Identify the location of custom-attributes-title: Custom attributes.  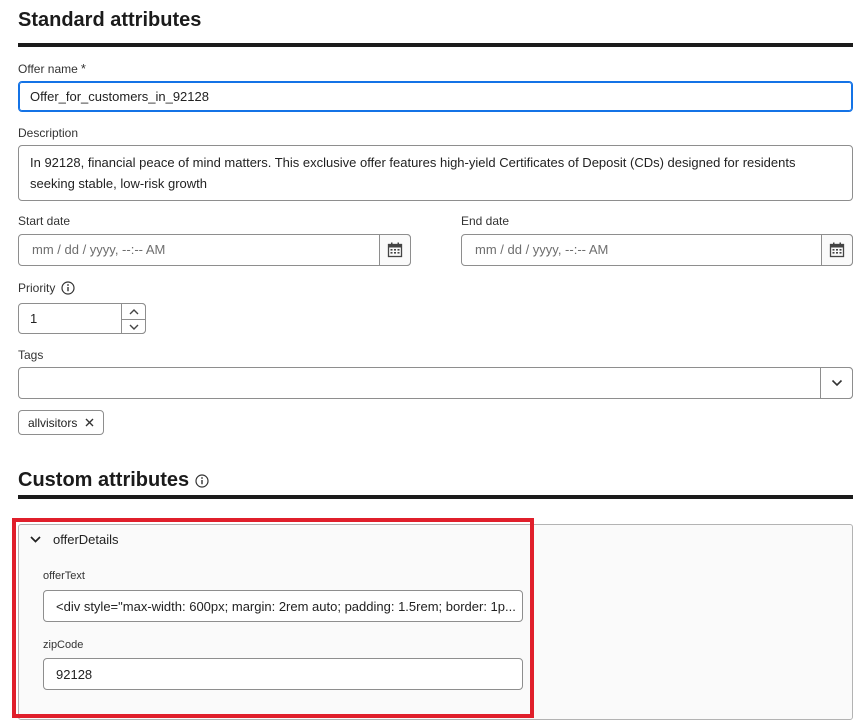
(104, 480).